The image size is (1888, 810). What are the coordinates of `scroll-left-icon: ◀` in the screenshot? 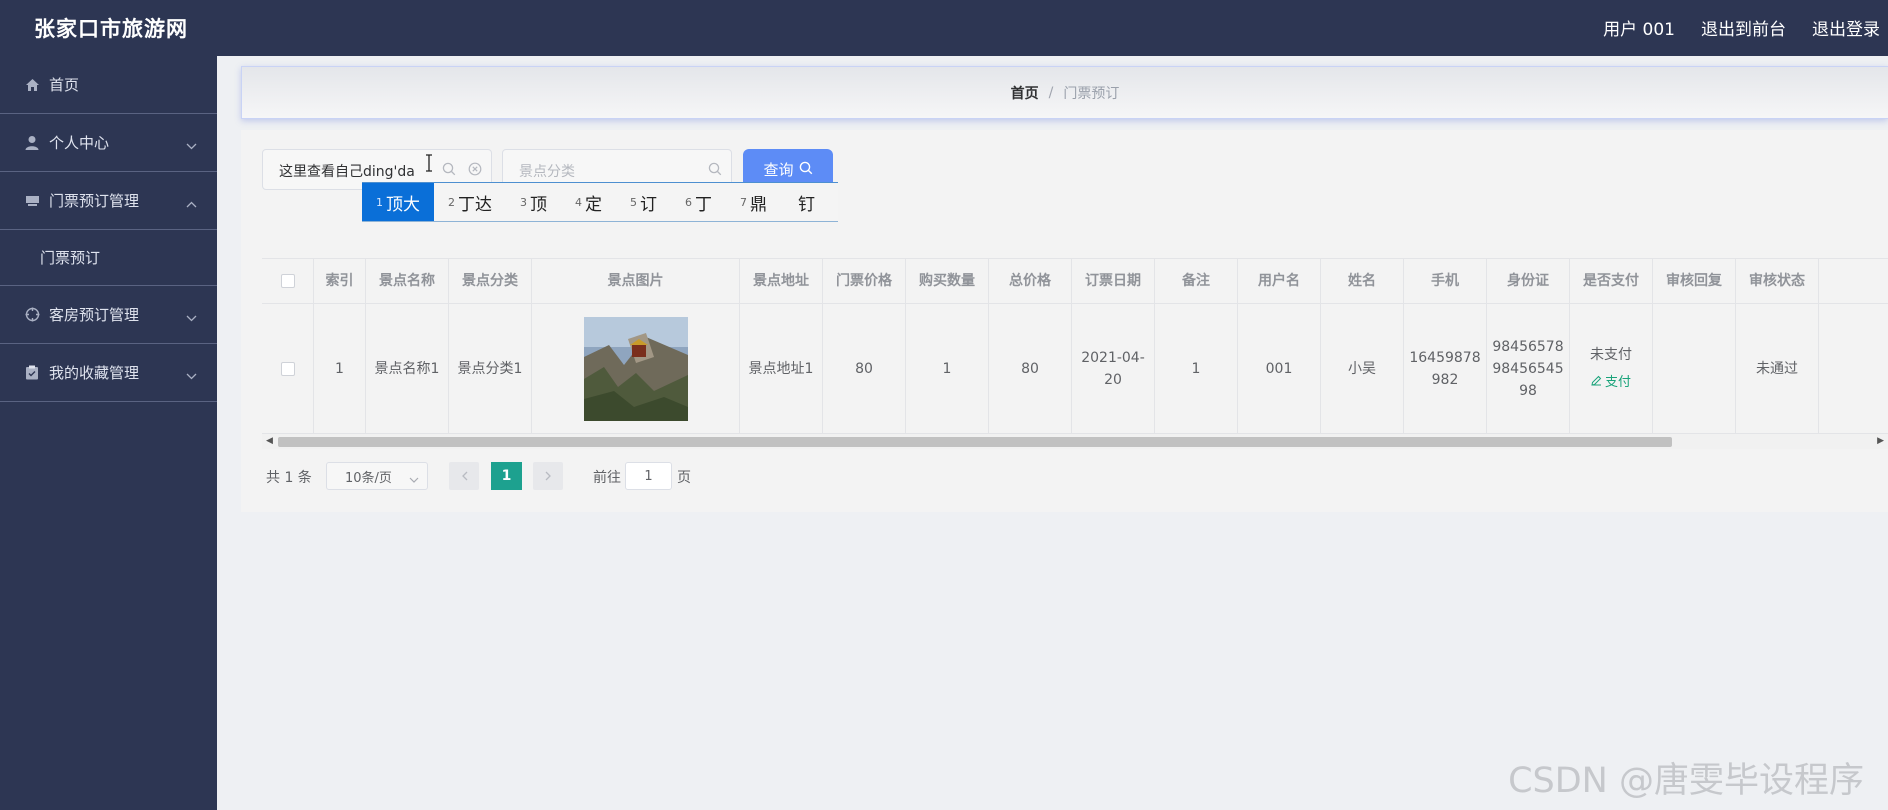 It's located at (269, 441).